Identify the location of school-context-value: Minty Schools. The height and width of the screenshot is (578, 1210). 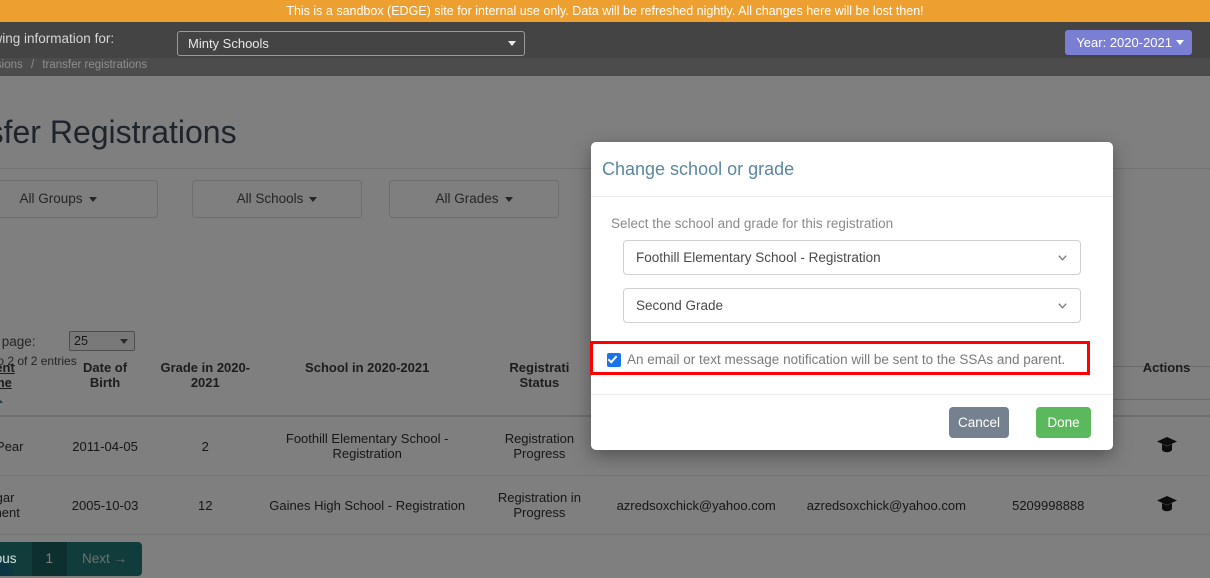
(228, 43).